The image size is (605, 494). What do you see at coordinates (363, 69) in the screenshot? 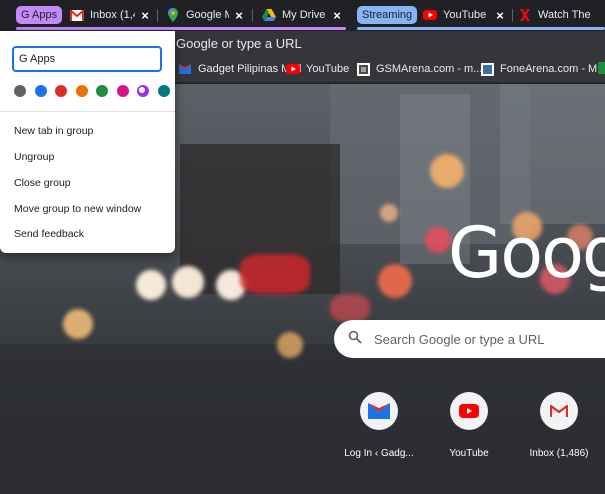
I see `gsmarena-icon` at bounding box center [363, 69].